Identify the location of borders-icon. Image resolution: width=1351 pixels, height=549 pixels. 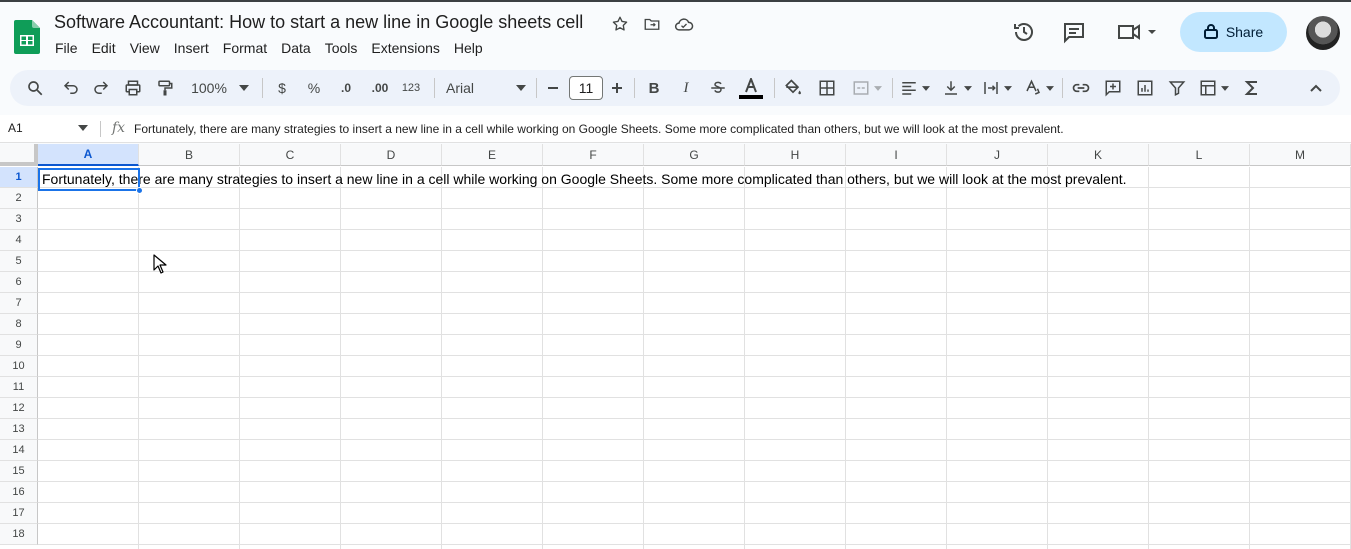
(827, 88).